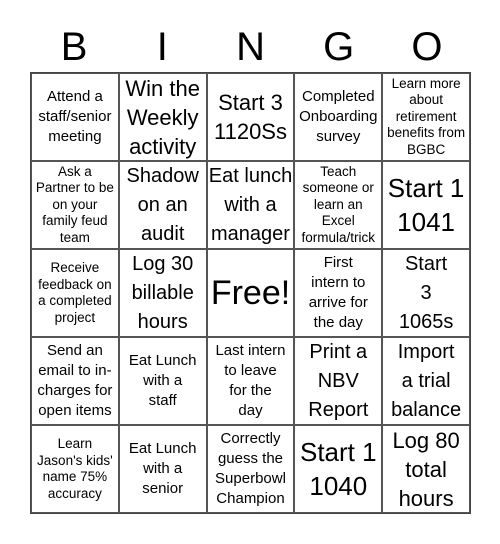 Image resolution: width=500 pixels, height=544 pixels. I want to click on cell-text: Log 80 total hours, so click(426, 469).